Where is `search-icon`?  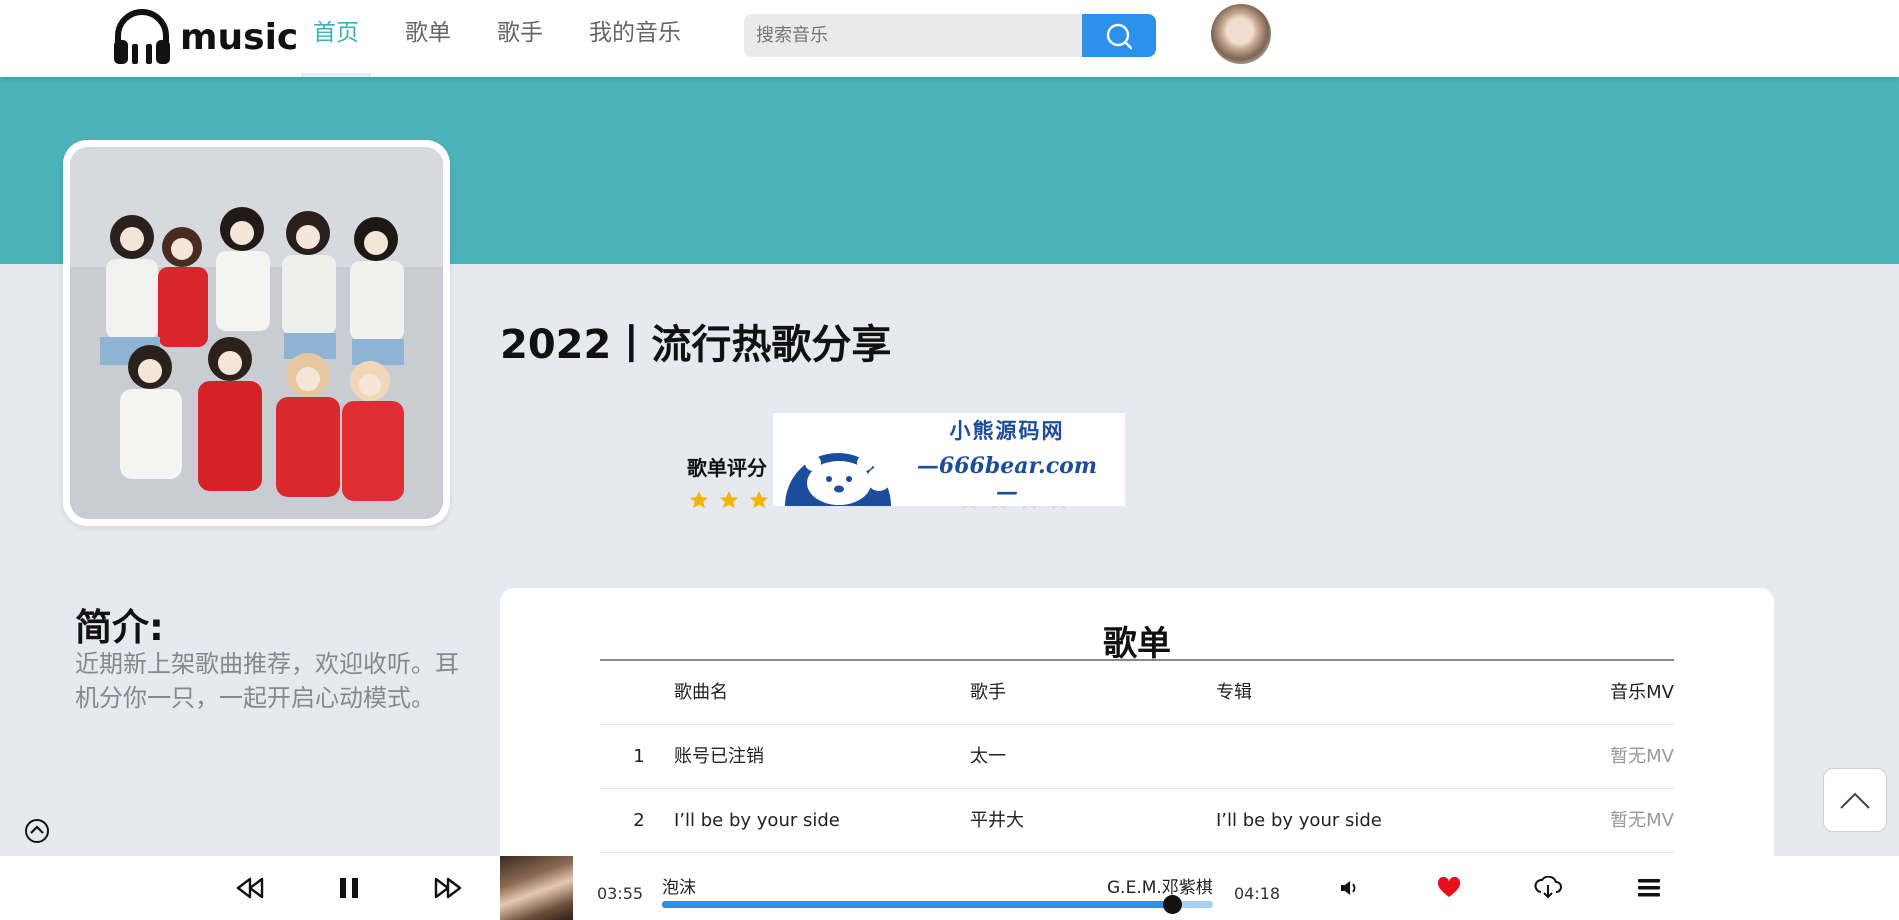 search-icon is located at coordinates (1119, 36).